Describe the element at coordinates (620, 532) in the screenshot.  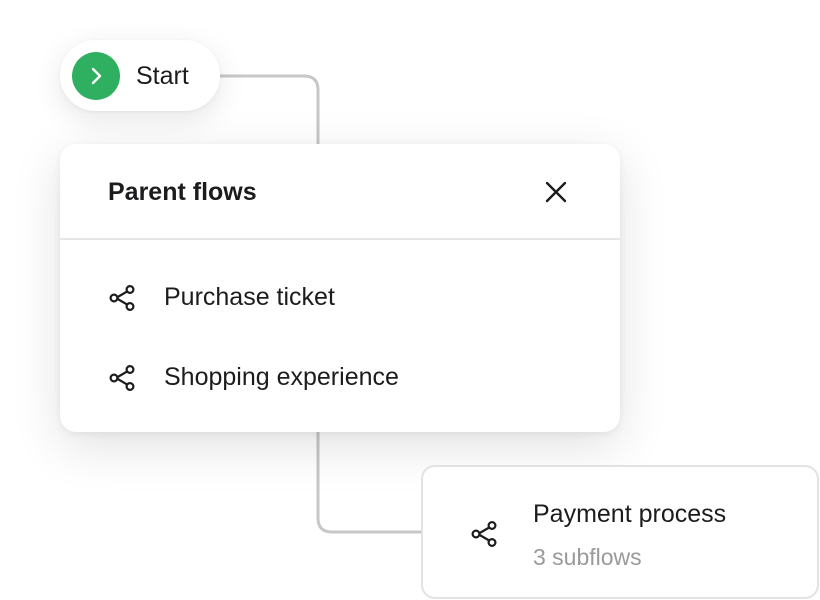
I see `payment-process-node: Payment process 3 subflows` at that location.